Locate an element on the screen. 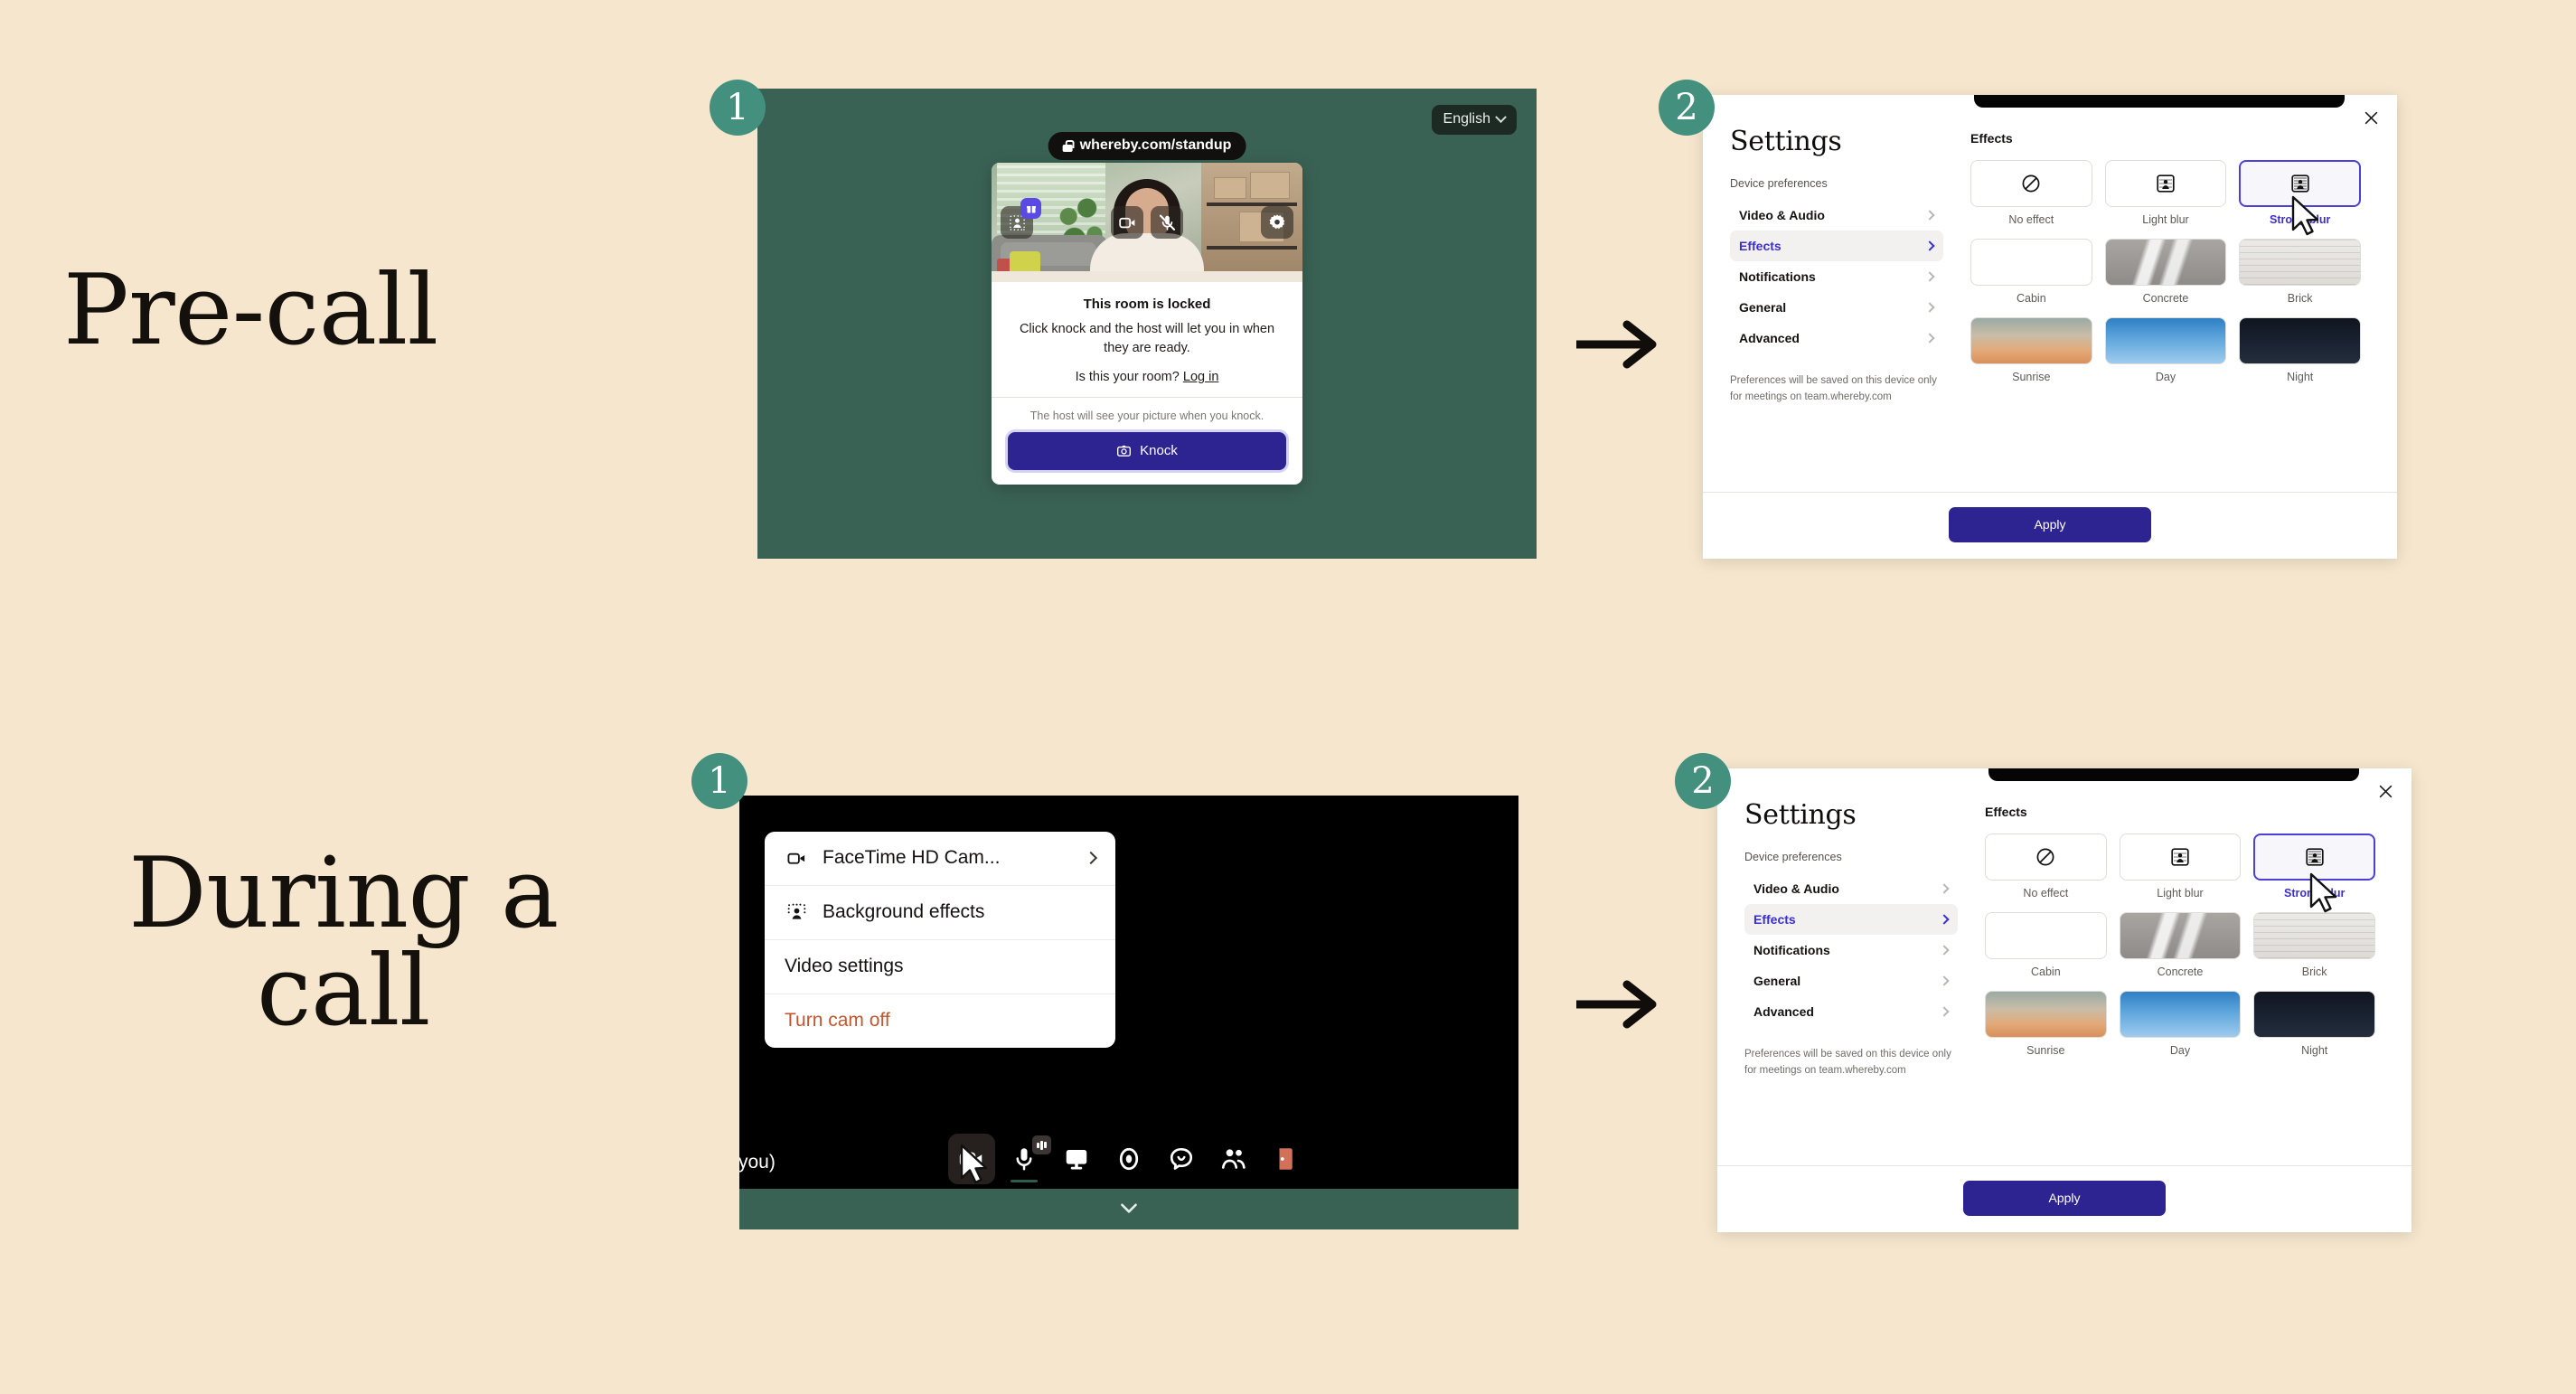 The height and width of the screenshot is (1394, 2576). menu-item-turn-cam-off: Turn cam off is located at coordinates (940, 1021).